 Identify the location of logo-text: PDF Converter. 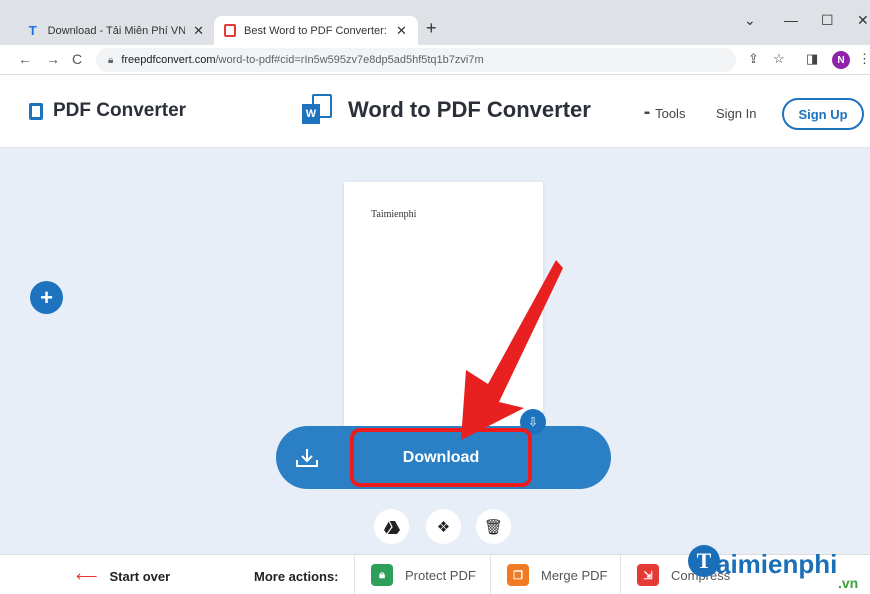
(120, 110).